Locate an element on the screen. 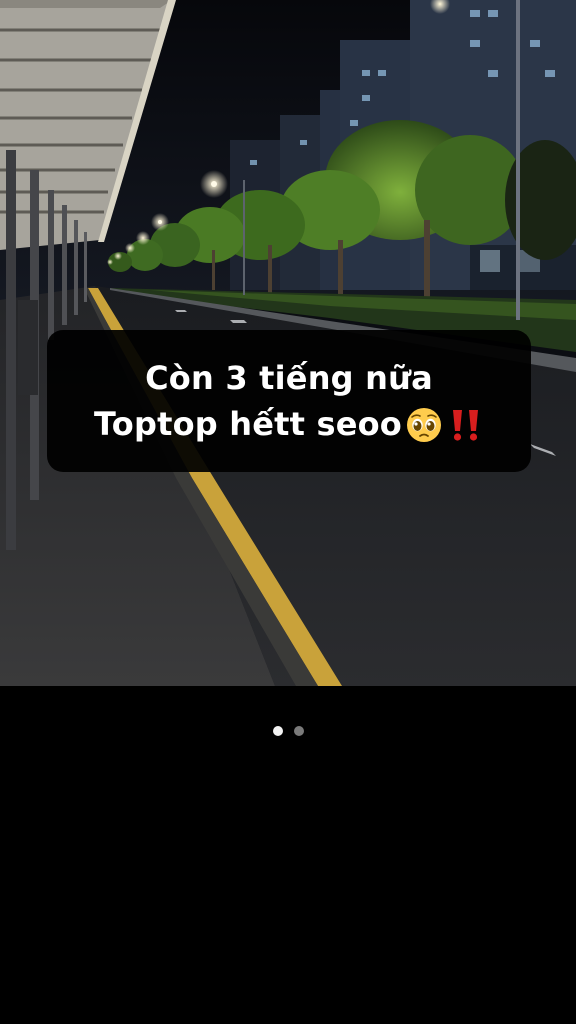  caption-line-2-row: Toptop hếtt seoo is located at coordinates (289, 424).